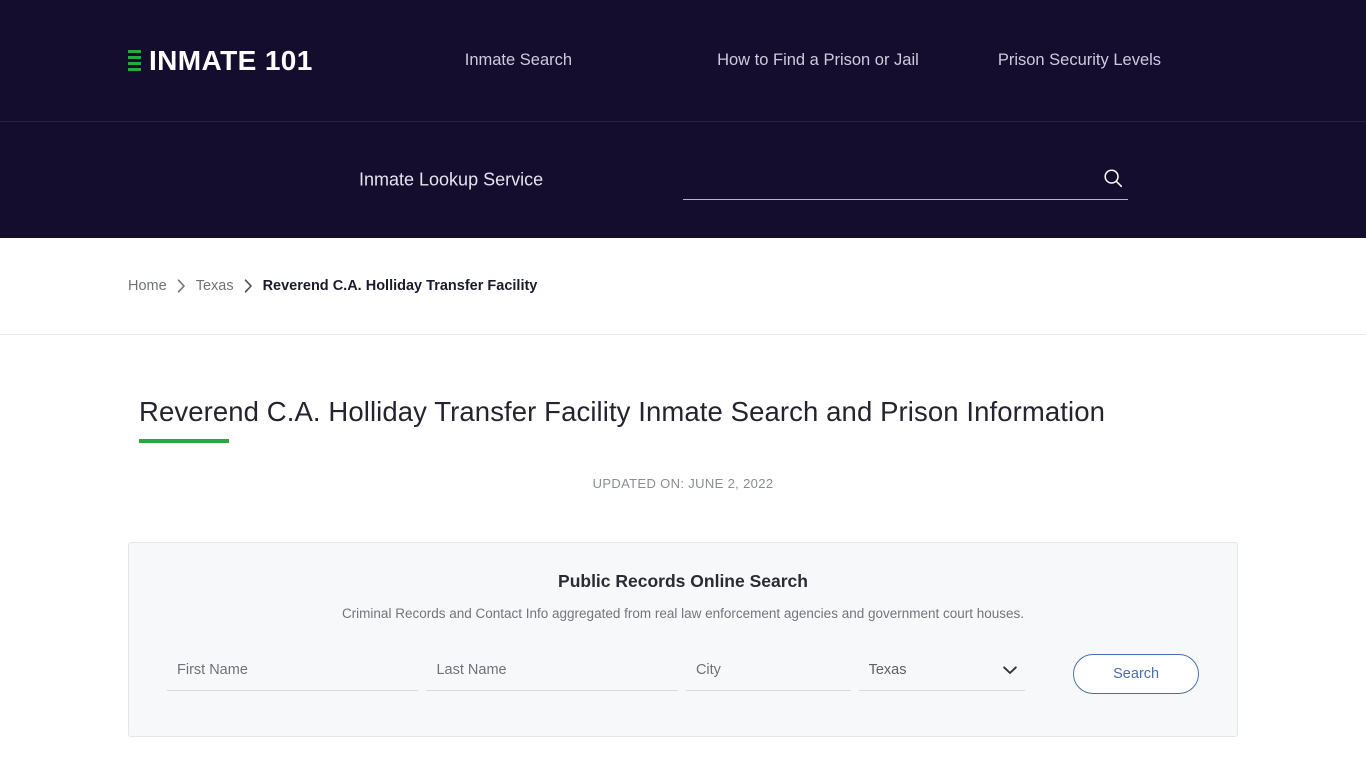 The image size is (1366, 768). Describe the element at coordinates (1079, 60) in the screenshot. I see `nav-item-prison-security-levels: Prison Security Levels` at that location.